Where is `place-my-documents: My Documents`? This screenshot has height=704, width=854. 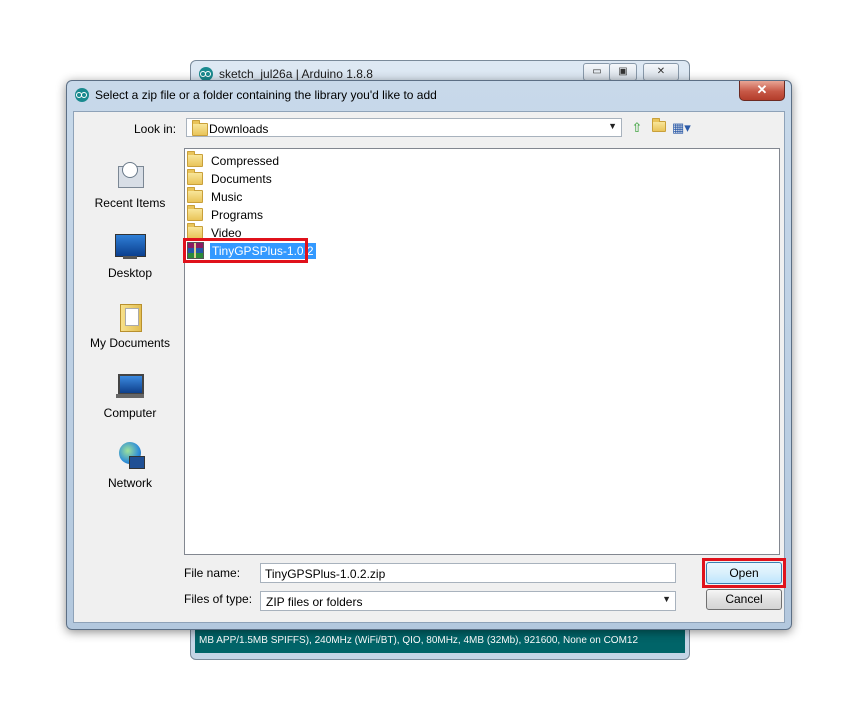 place-my-documents: My Documents is located at coordinates (130, 326).